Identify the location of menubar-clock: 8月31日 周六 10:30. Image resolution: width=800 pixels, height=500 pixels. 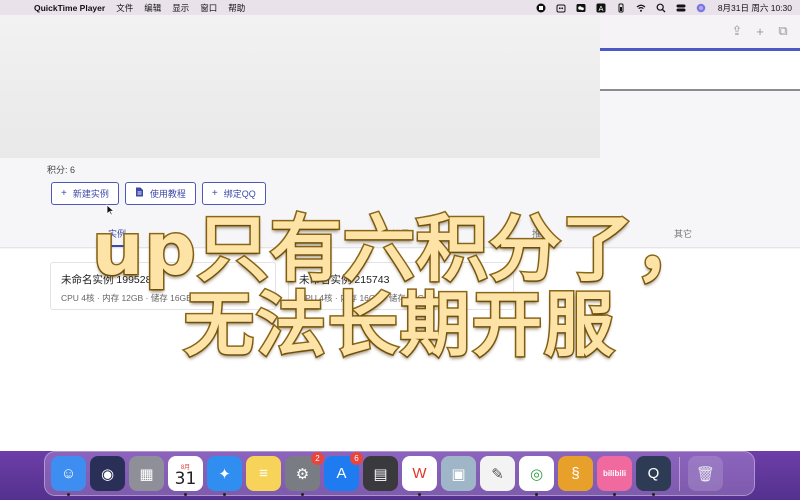
(755, 8).